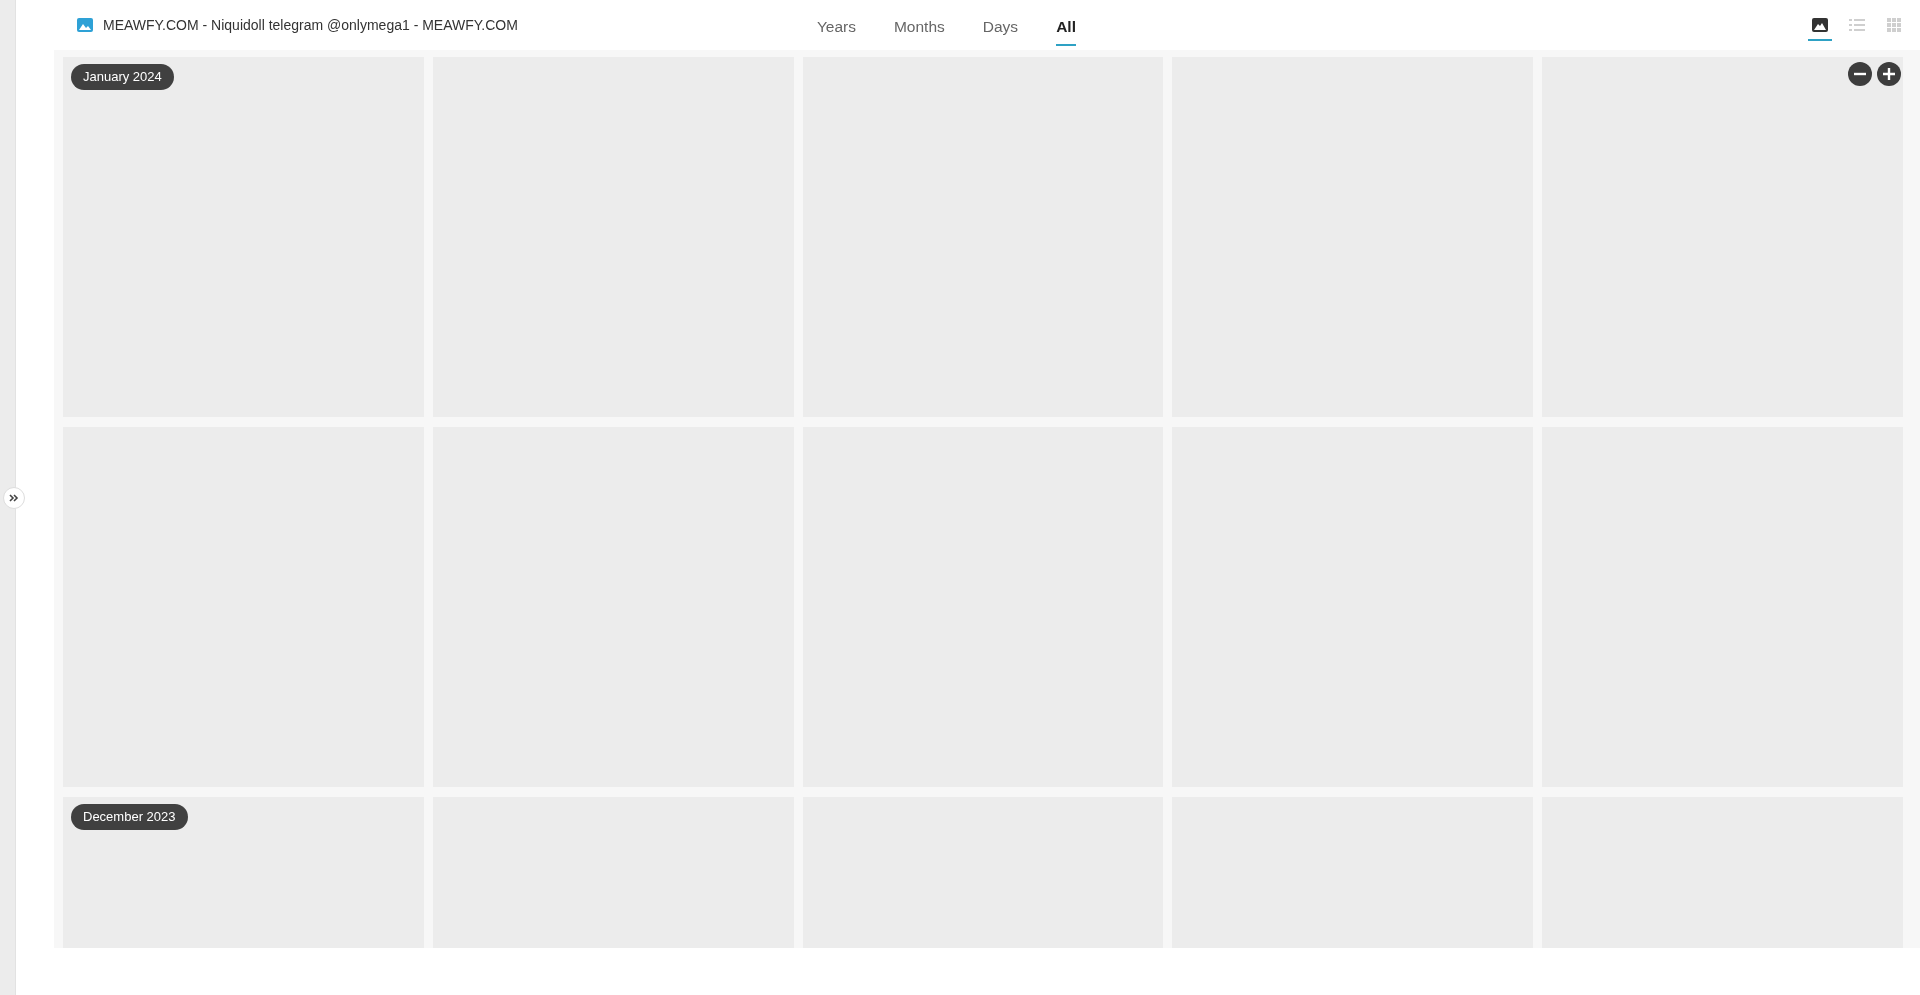  Describe the element at coordinates (1000, 25) in the screenshot. I see `tab: Days` at that location.